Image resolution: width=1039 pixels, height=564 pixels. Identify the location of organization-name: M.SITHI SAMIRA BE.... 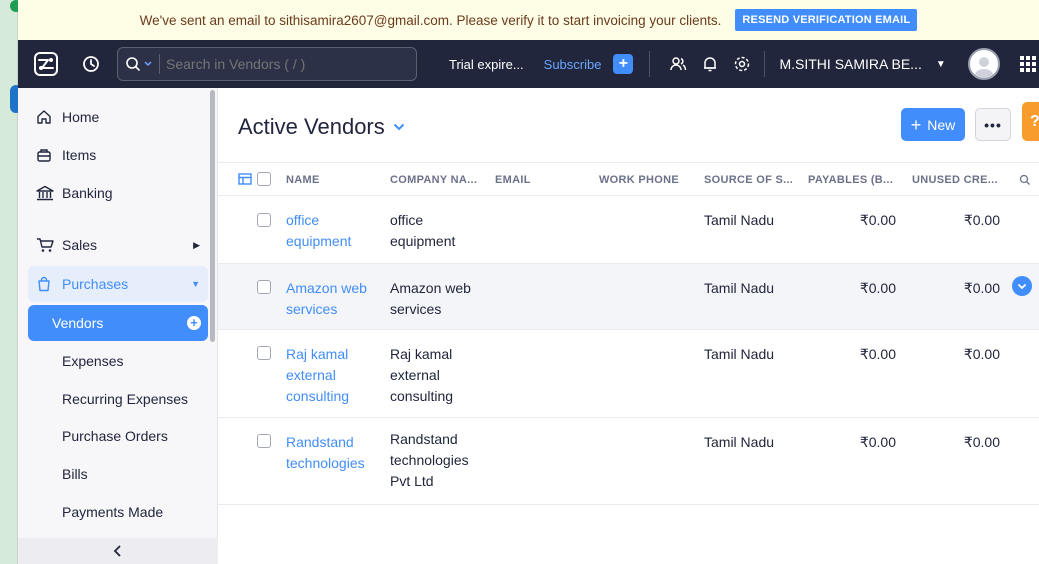
(850, 64).